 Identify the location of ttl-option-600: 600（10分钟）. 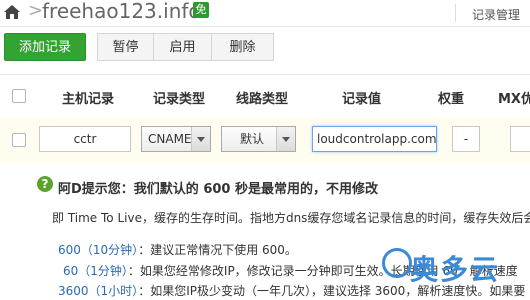
(98, 250).